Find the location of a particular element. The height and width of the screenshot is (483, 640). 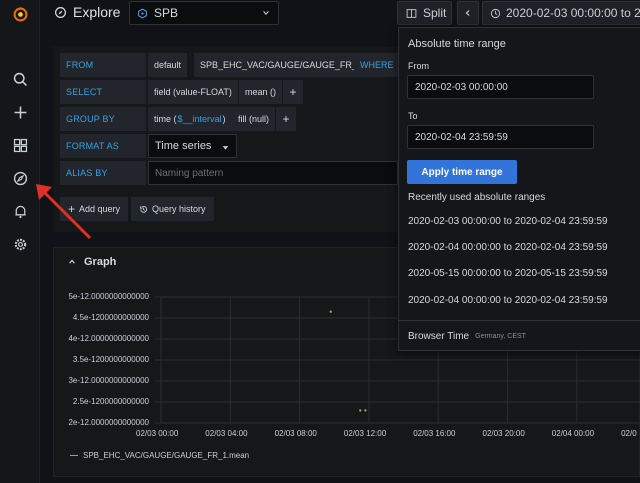

timezone-footer: Browser Time Germany, CEST is located at coordinates (519, 336).